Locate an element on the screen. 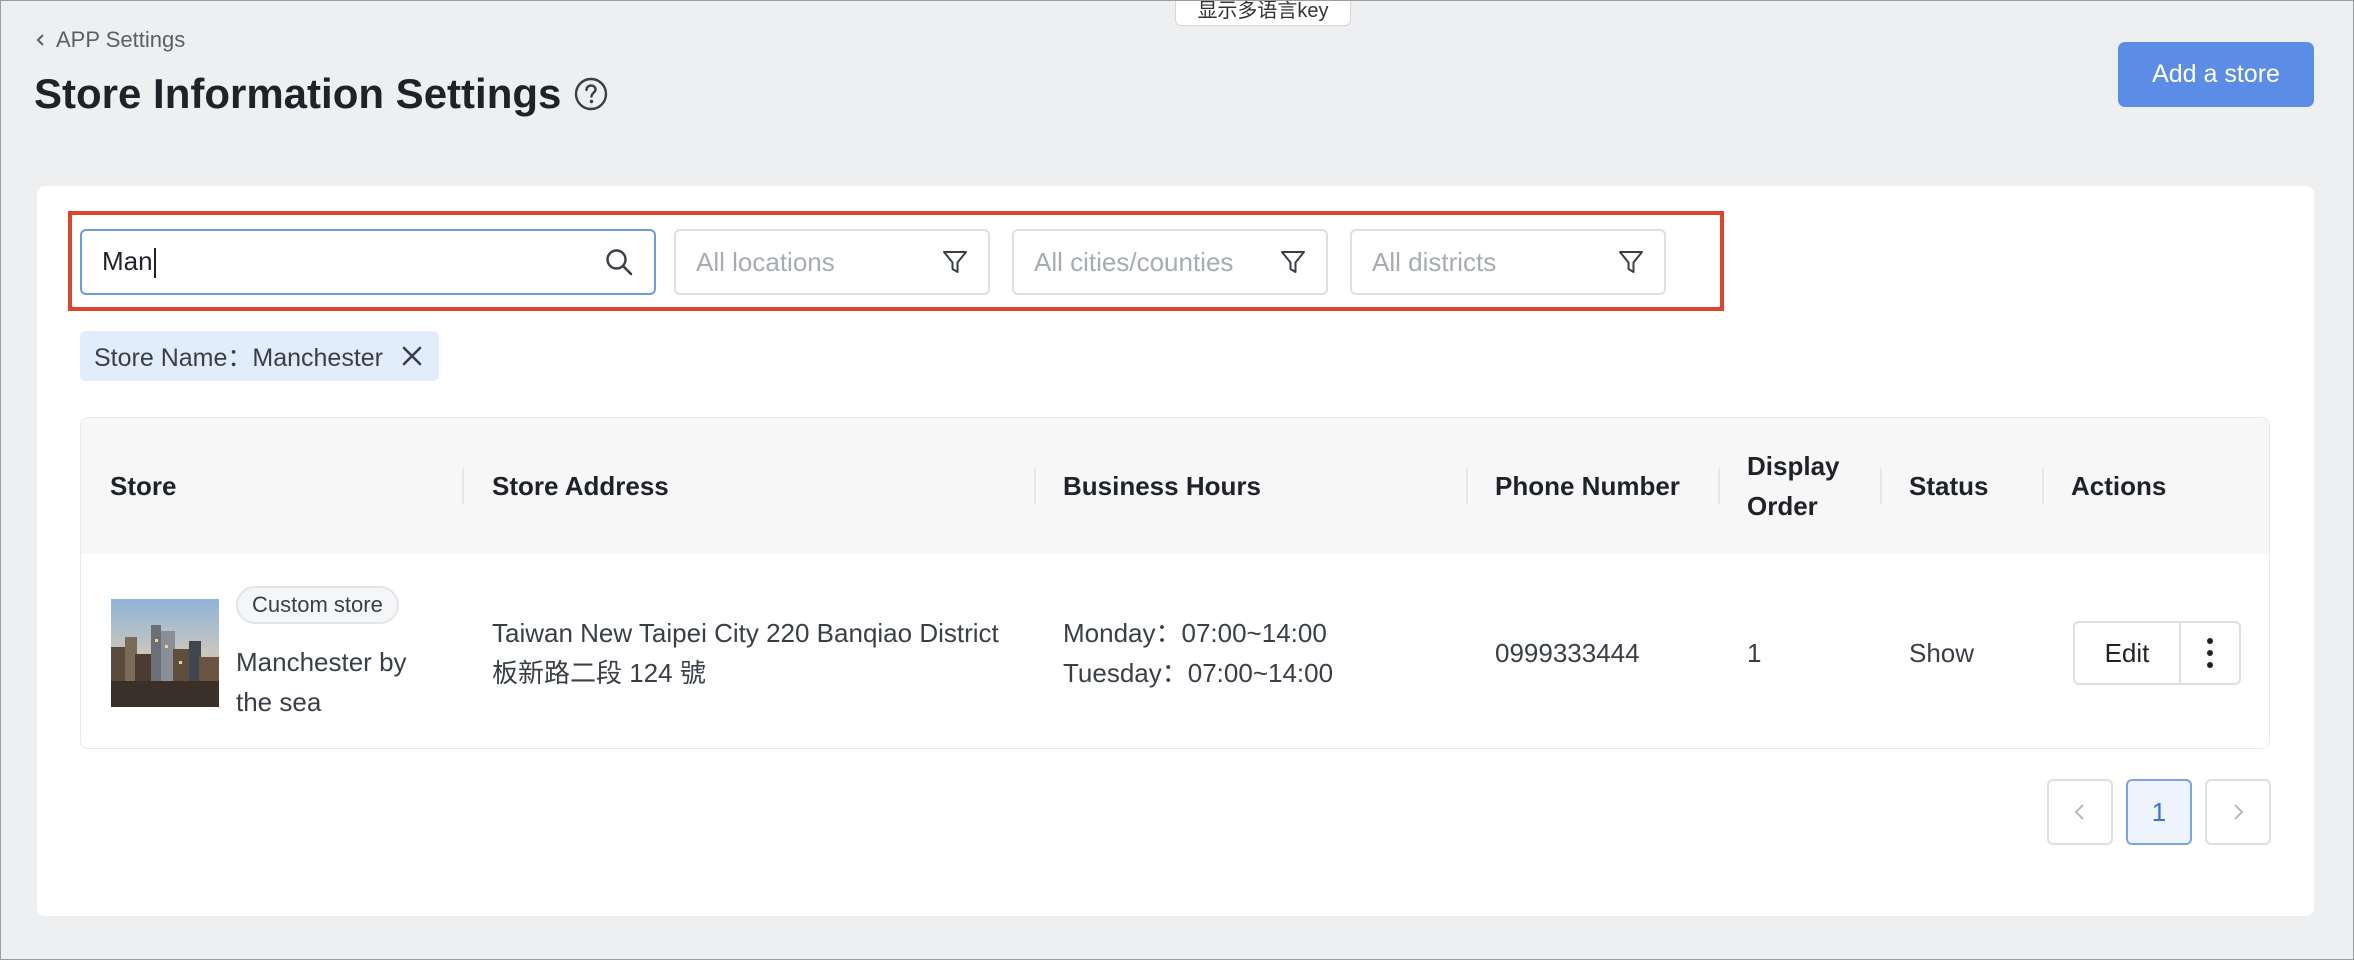 This screenshot has height=960, width=2354. active-filter-chip: Store Name：Manchester is located at coordinates (260, 356).